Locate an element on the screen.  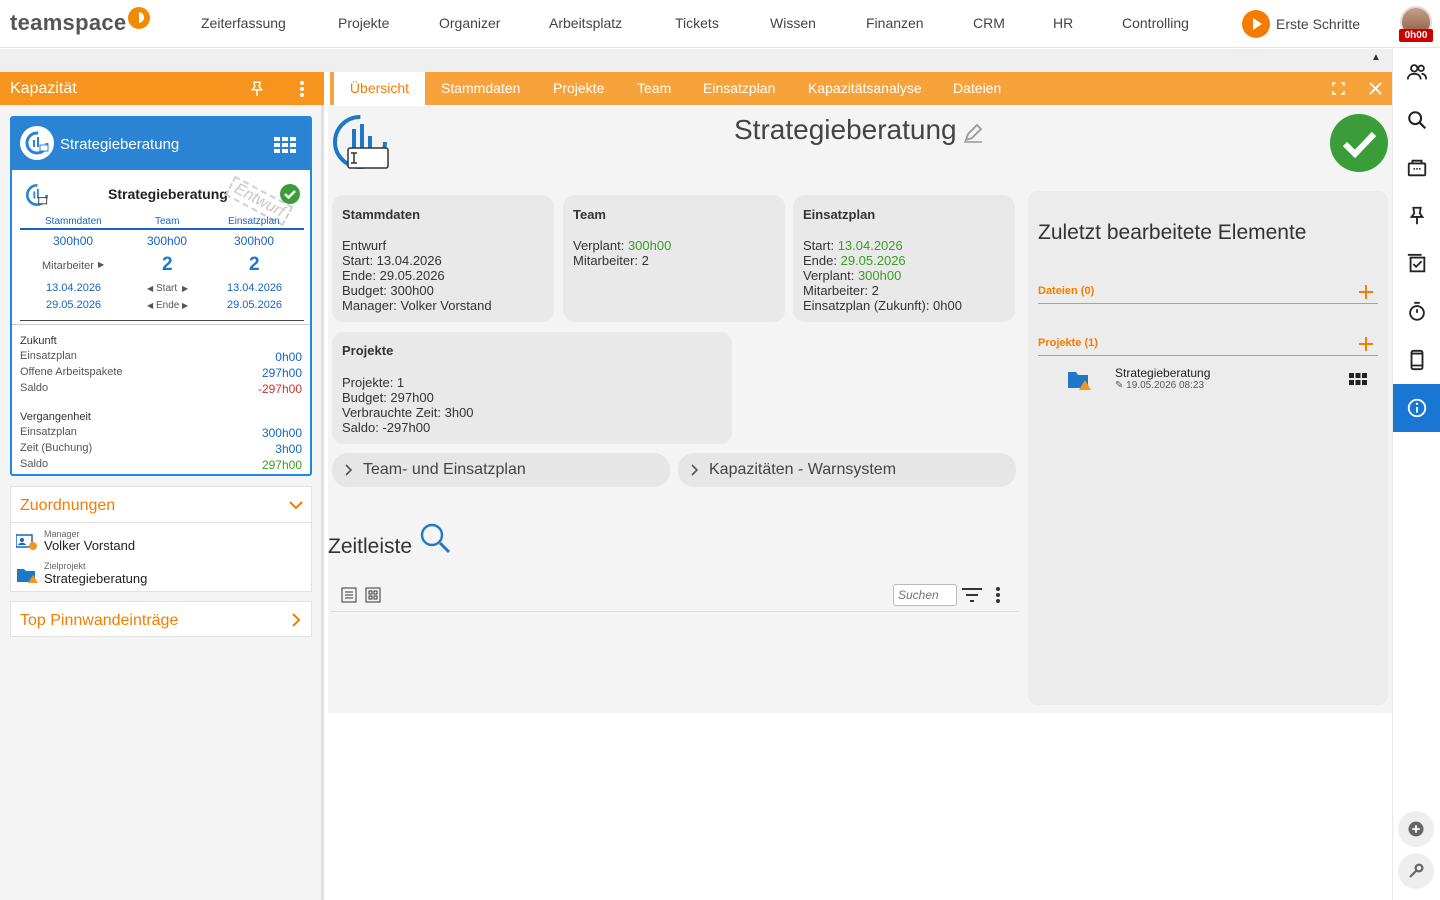
add-circle-button is located at coordinates (1416, 829).